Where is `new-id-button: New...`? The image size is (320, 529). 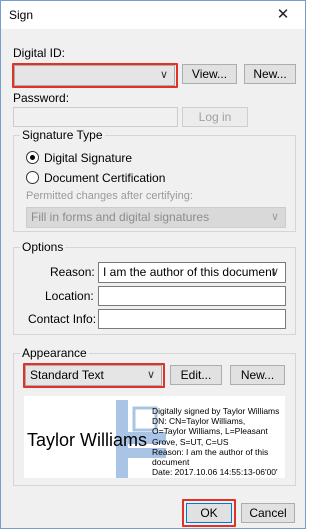
new-id-button: New... is located at coordinates (270, 74).